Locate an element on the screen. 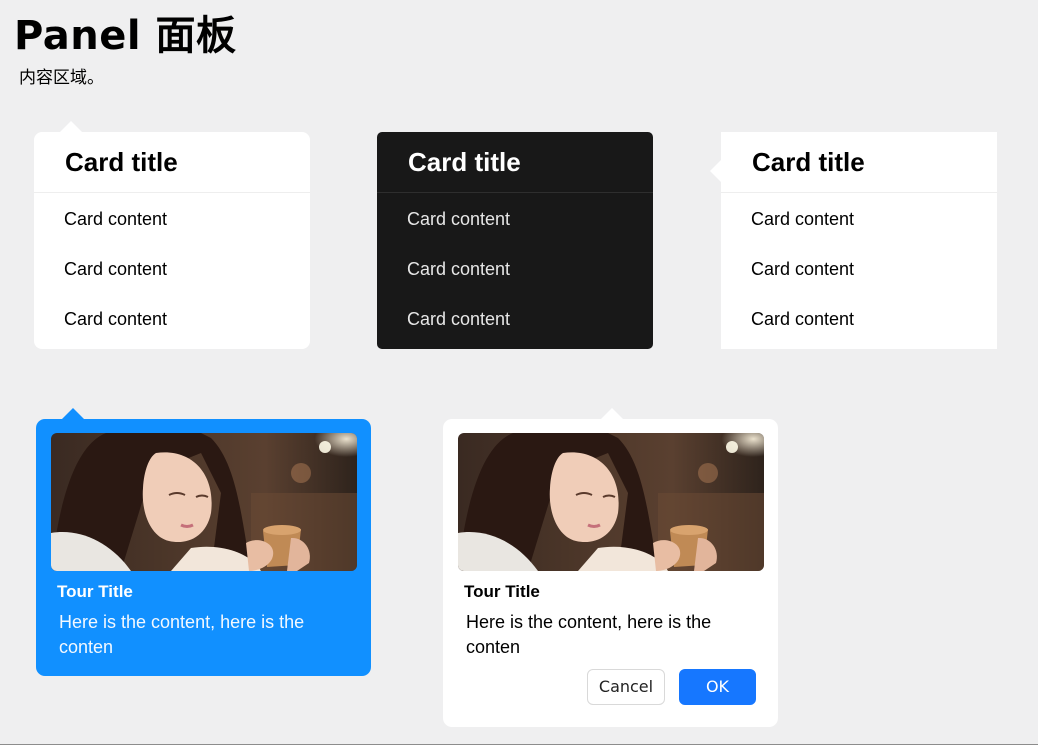 This screenshot has width=1038, height=745. tour-footer: Cancel OK is located at coordinates (671, 687).